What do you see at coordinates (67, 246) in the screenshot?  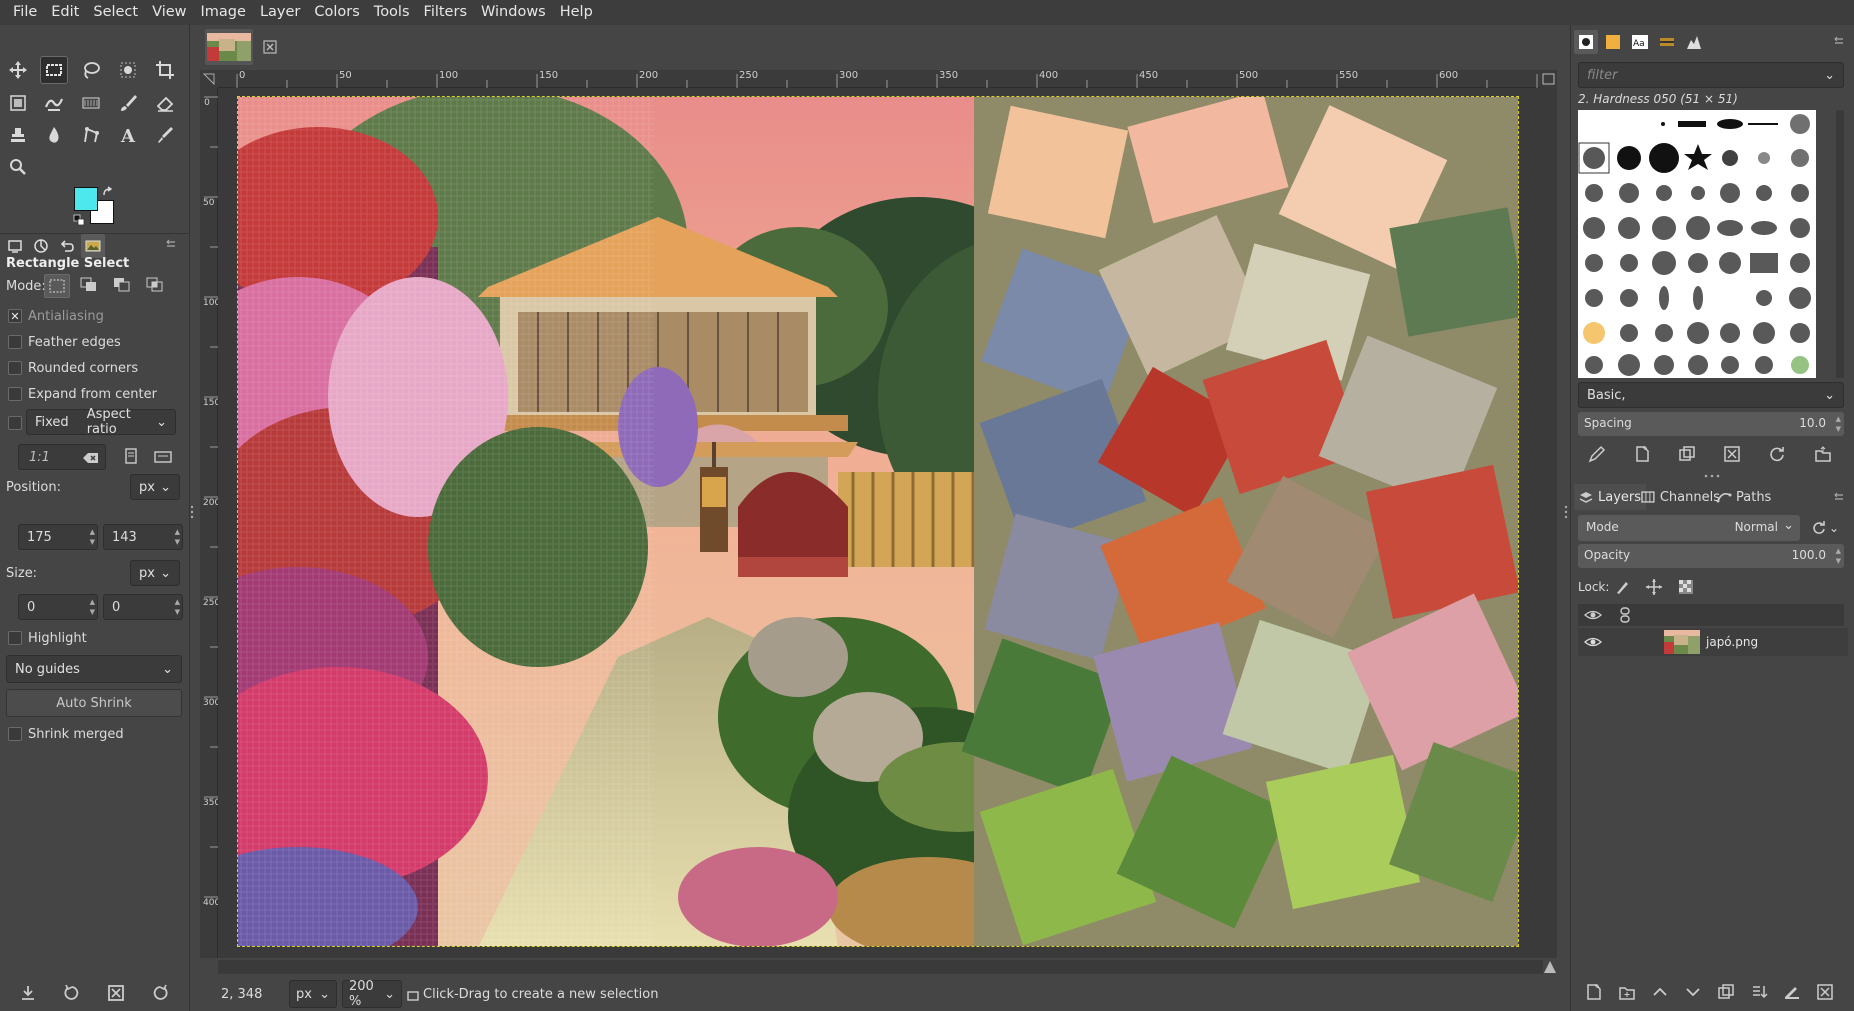 I see `tab-undo-history` at bounding box center [67, 246].